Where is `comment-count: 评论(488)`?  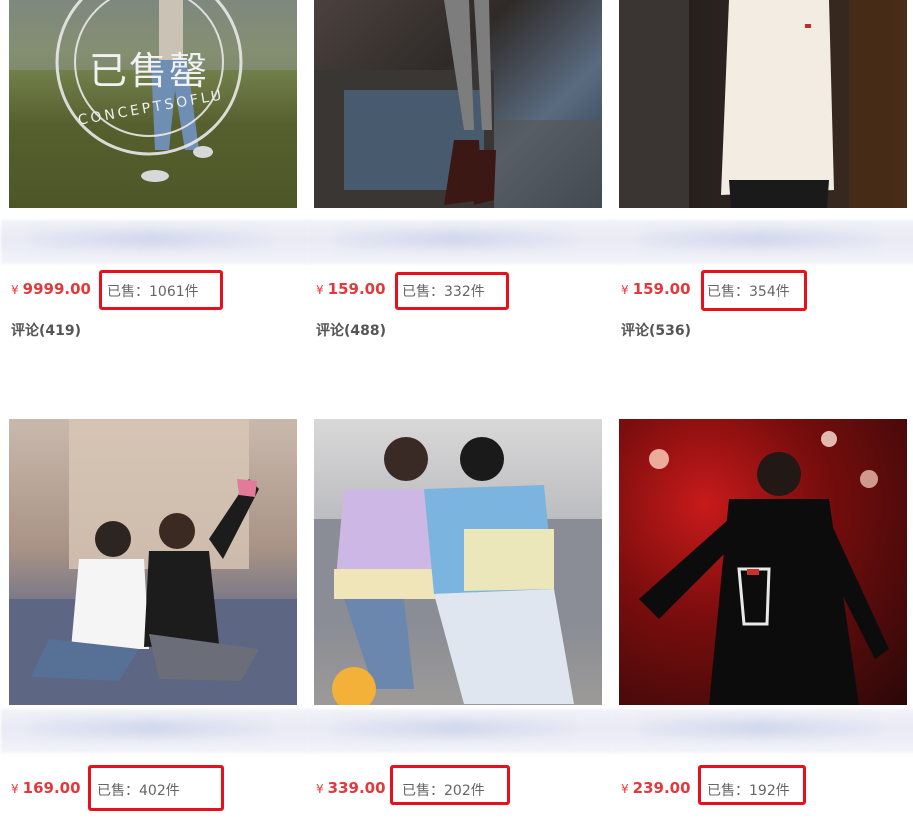 comment-count: 评论(488) is located at coordinates (351, 330).